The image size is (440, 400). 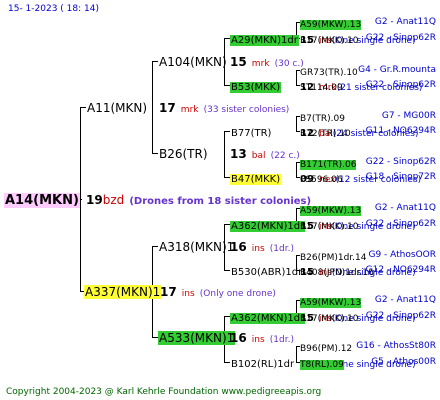 What do you see at coordinates (94, 200) in the screenshot?
I see `root-year: 19` at bounding box center [94, 200].